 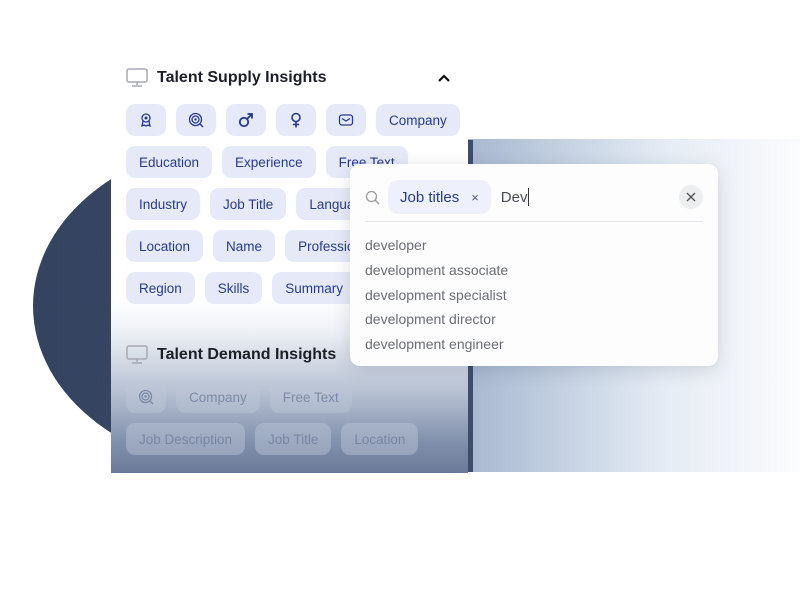 I want to click on divider, so click(x=534, y=221).